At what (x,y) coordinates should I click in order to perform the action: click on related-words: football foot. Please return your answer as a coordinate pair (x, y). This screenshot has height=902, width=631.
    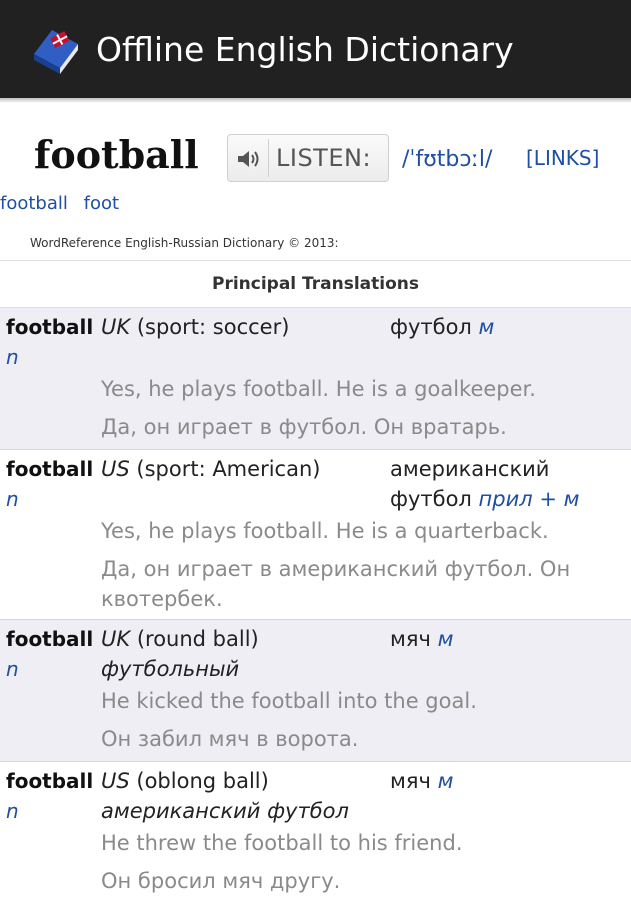
    Looking at the image, I should click on (64, 204).